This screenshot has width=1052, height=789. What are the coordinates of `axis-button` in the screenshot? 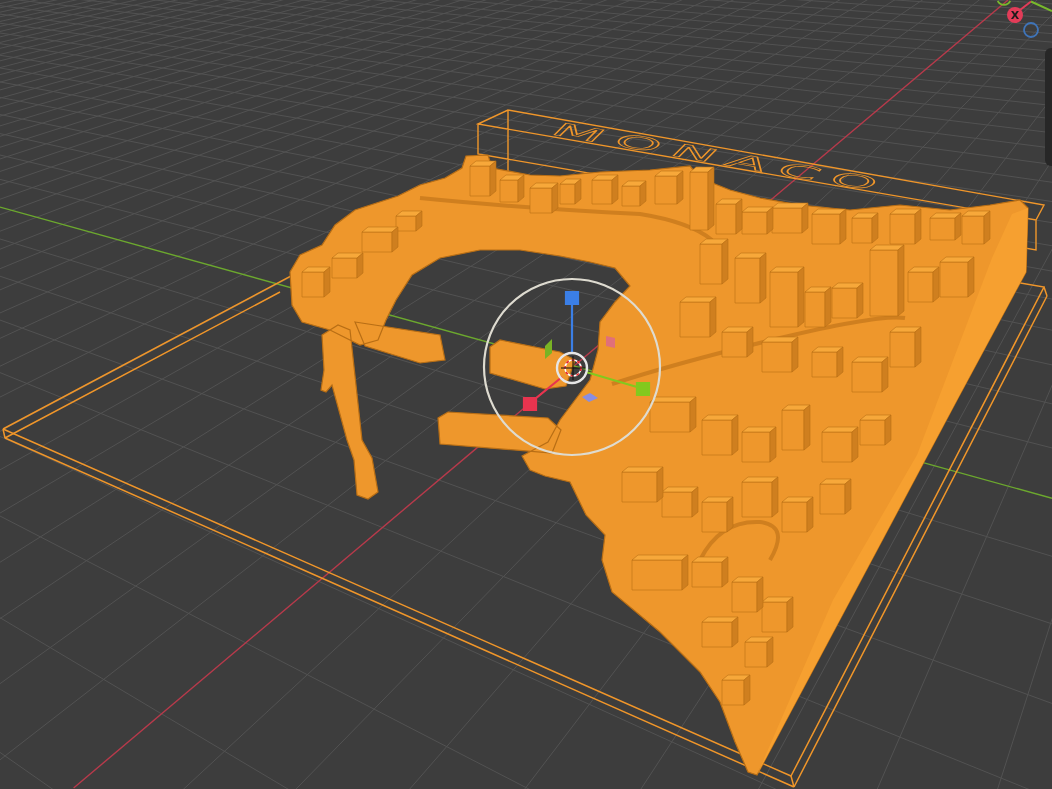 It's located at (1004, 3).